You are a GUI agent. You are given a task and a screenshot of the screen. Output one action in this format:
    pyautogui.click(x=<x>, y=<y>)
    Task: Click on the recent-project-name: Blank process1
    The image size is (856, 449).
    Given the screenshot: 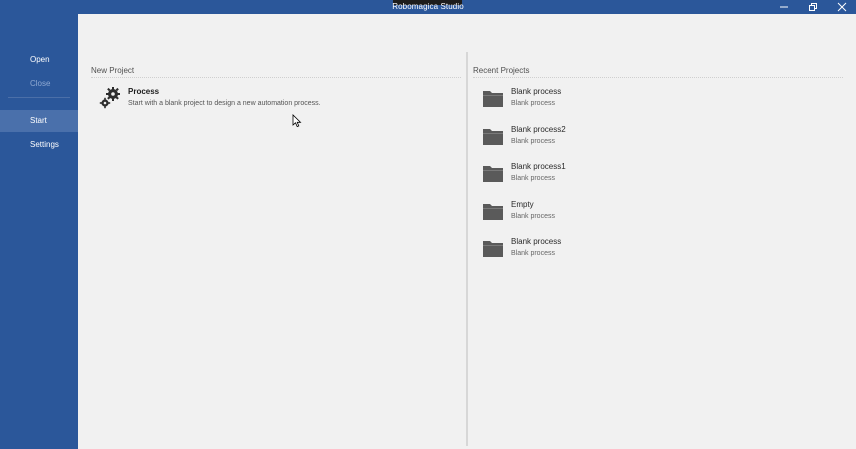 What is the action you would take?
    pyautogui.click(x=538, y=166)
    